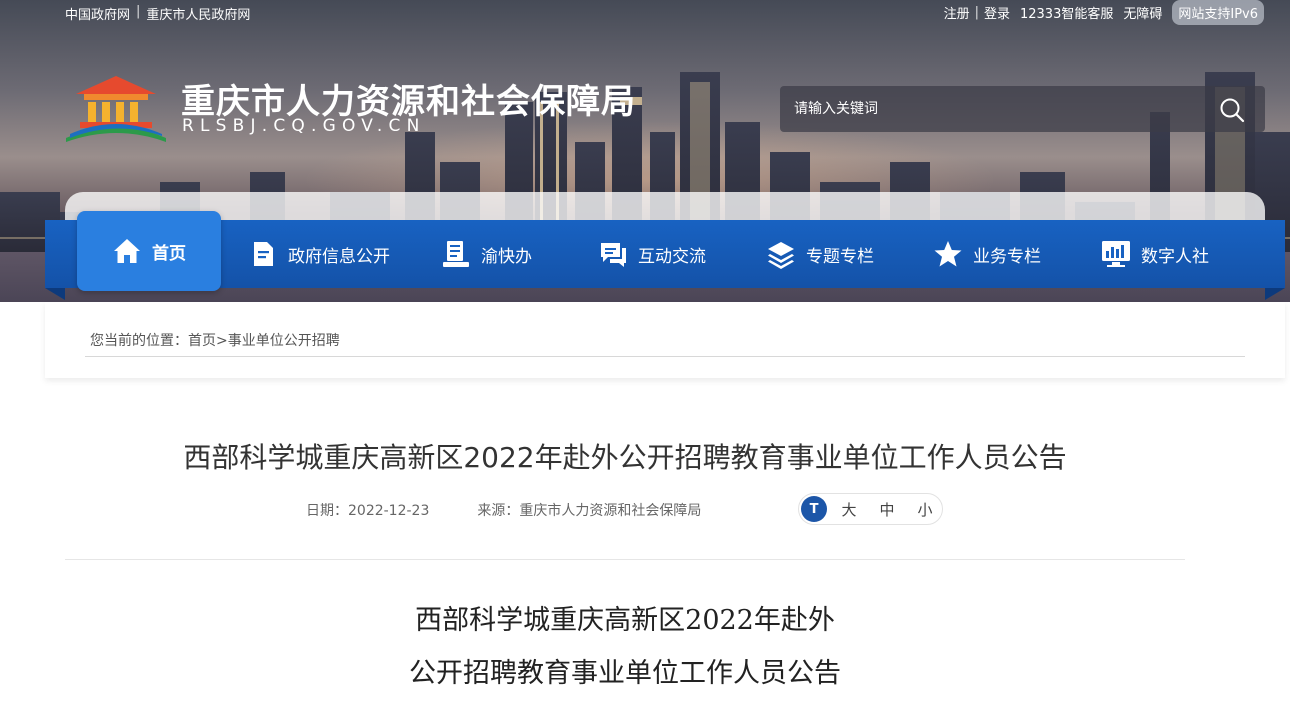 This screenshot has height=707, width=1290. I want to click on body-title-line-2: 公开招聘教育事业单位工作人员公告, so click(625, 673).